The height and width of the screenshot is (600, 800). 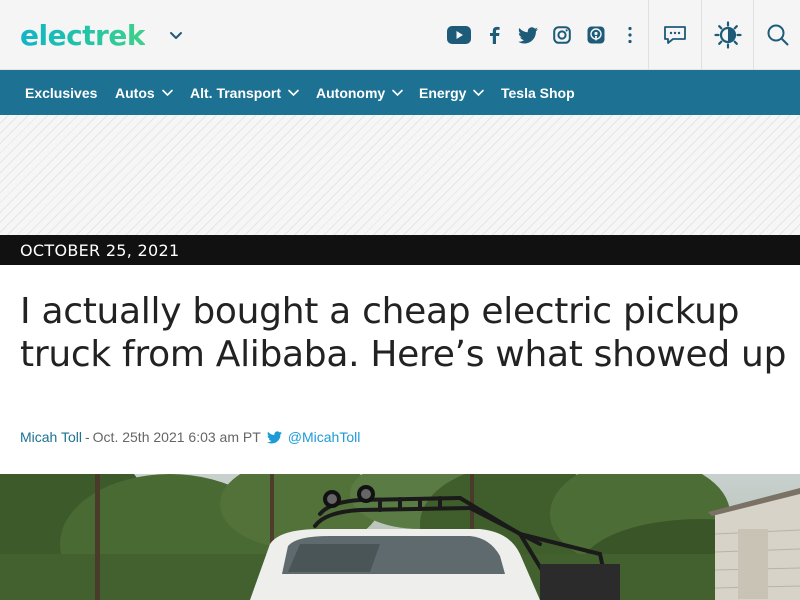 What do you see at coordinates (82, 35) in the screenshot?
I see `site-logo: electrek` at bounding box center [82, 35].